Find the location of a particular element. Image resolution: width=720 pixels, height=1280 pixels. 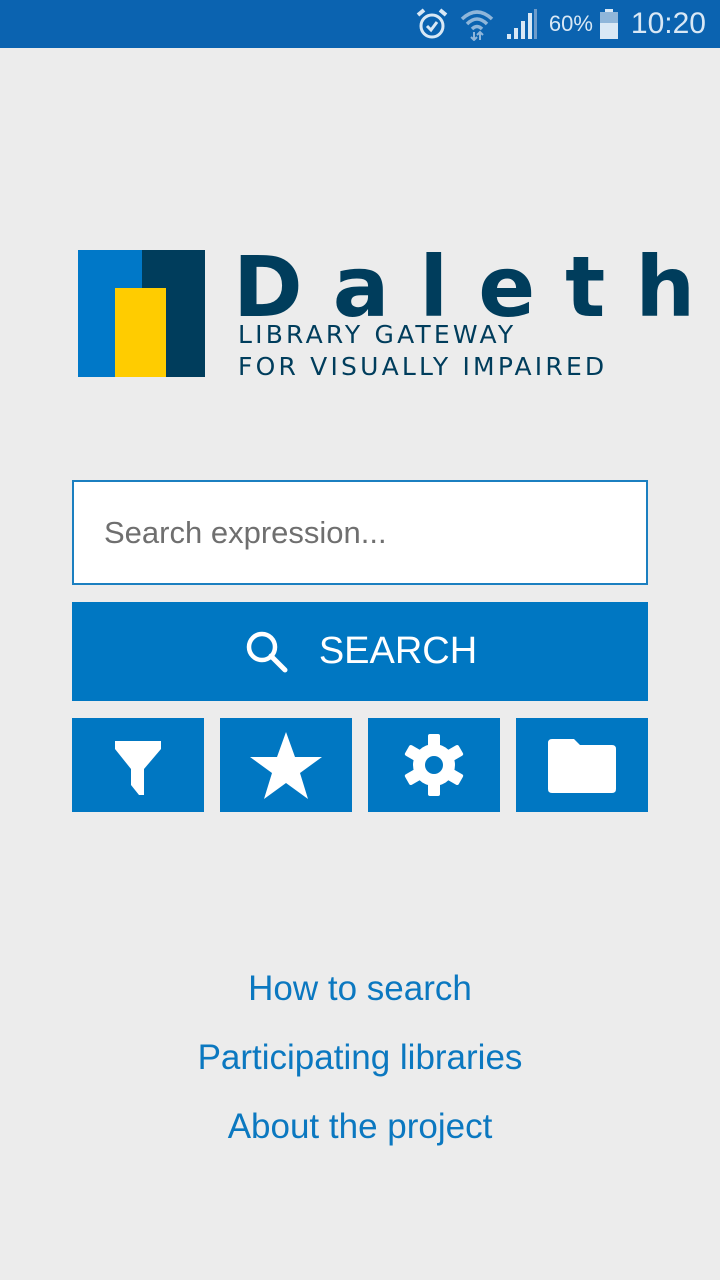

gear-icon is located at coordinates (434, 765).